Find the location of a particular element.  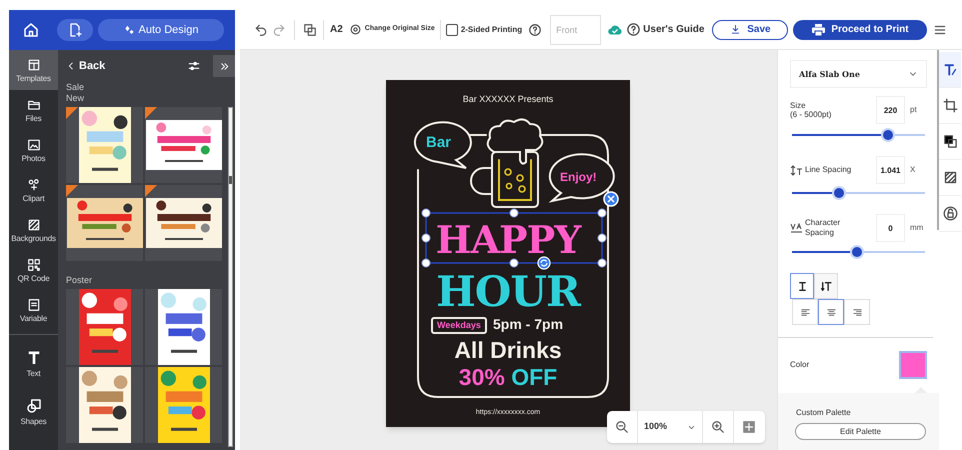

lock-icon is located at coordinates (950, 213).